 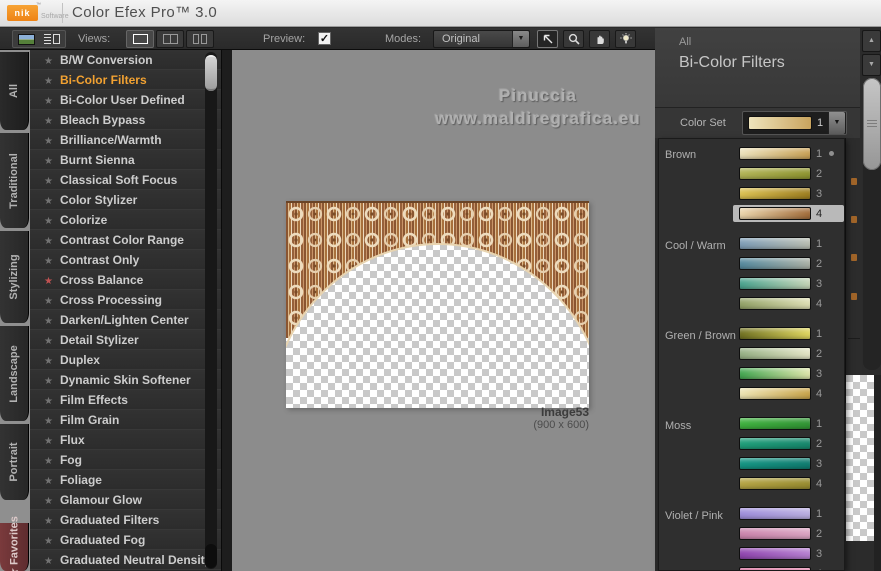 What do you see at coordinates (14, 91) in the screenshot?
I see `tab-all: All` at bounding box center [14, 91].